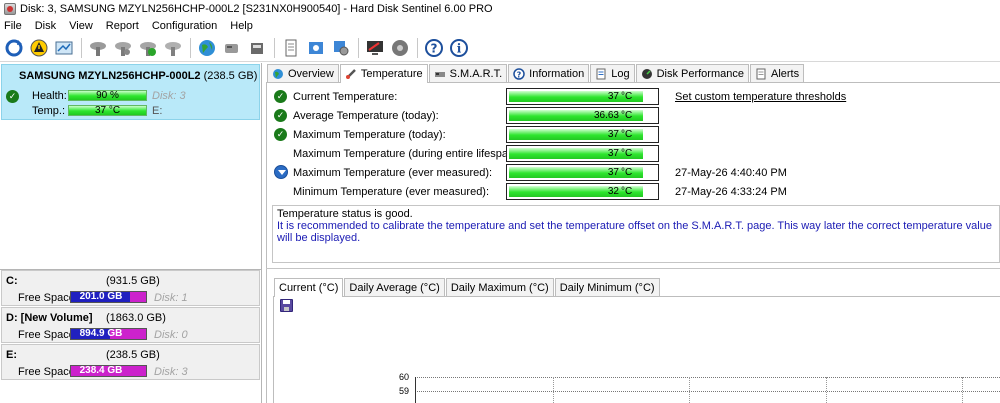 This screenshot has width=1000, height=403. What do you see at coordinates (101, 333) in the screenshot?
I see `volume-free-value: 894.9 GB` at bounding box center [101, 333].